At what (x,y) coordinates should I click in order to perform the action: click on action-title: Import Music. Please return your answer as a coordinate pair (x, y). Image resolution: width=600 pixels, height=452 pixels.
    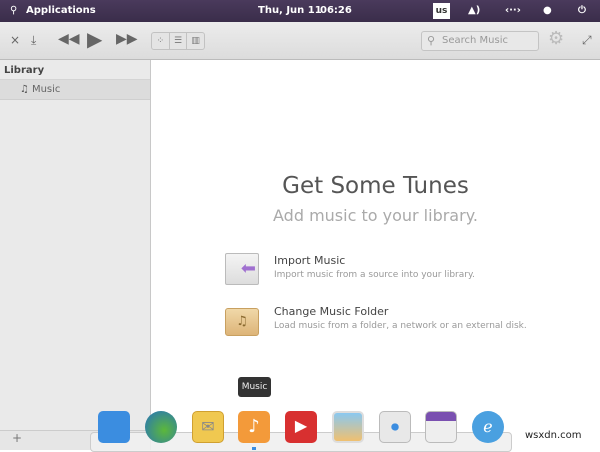
    Looking at the image, I should click on (310, 260).